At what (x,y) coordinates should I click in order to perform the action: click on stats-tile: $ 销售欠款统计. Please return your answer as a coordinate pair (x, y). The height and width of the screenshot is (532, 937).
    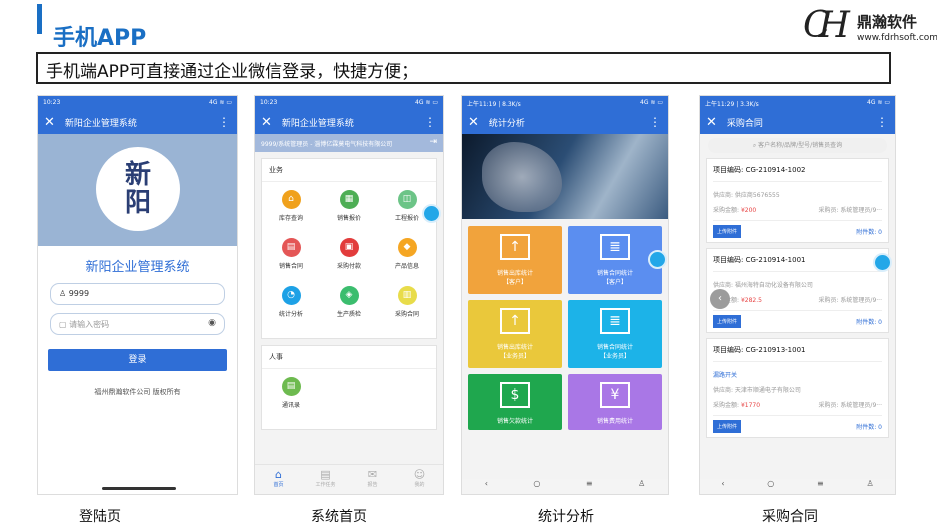
    Looking at the image, I should click on (515, 402).